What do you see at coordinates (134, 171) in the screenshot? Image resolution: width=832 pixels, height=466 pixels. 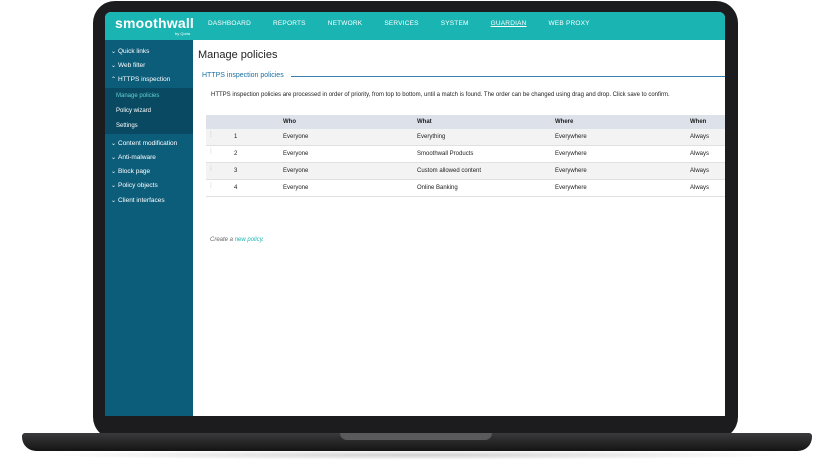 I see `sidebar-item-label: Block page` at bounding box center [134, 171].